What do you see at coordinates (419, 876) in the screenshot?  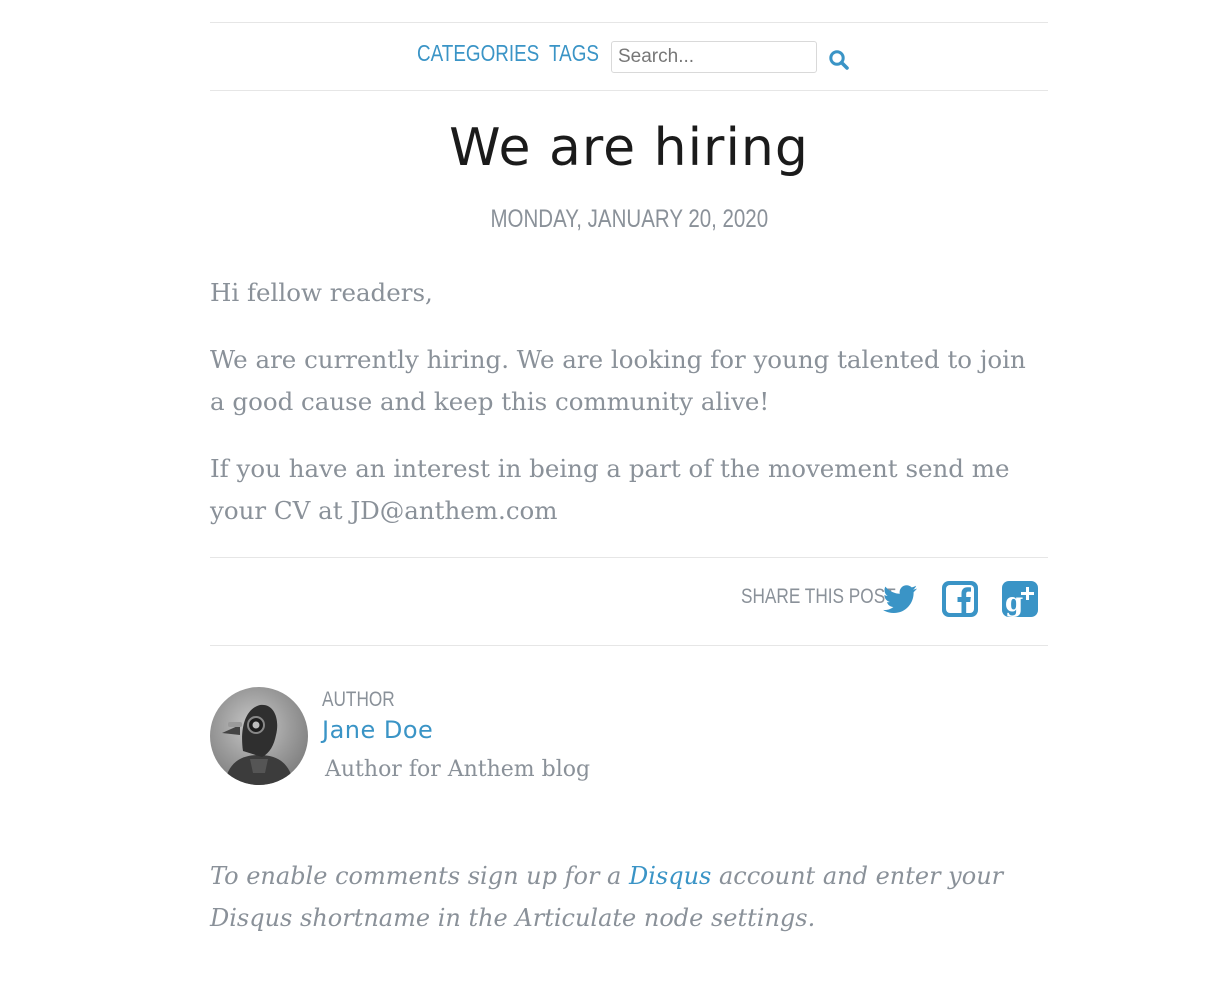 I see `comments-notice-text-before: To enable comments sign up for a` at bounding box center [419, 876].